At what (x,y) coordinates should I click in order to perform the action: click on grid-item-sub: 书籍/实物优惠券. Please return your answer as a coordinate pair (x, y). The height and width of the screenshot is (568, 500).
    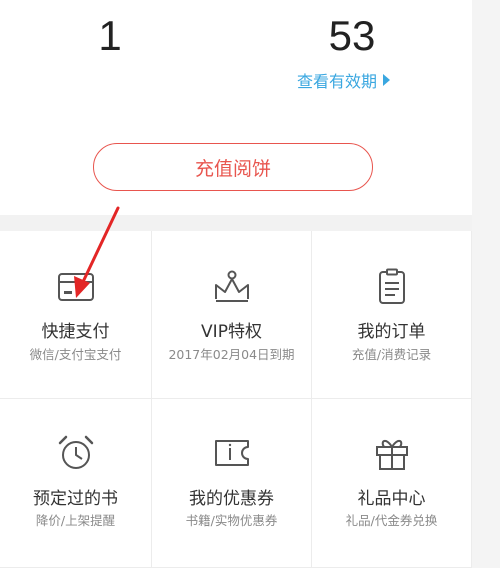
    Looking at the image, I should click on (231, 520).